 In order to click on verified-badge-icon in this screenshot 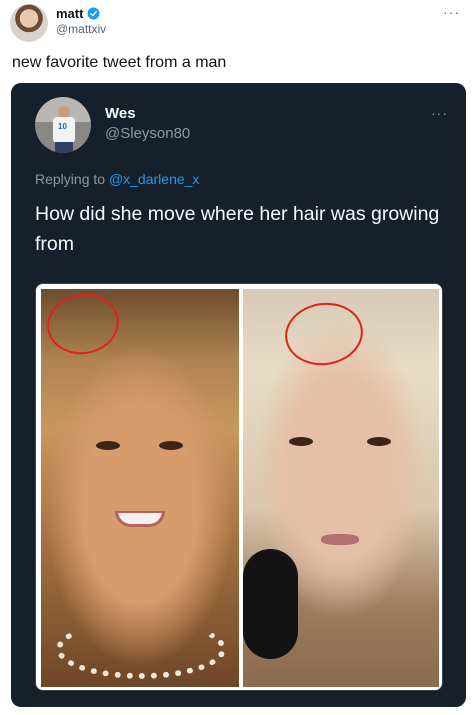, I will do `click(93, 13)`.